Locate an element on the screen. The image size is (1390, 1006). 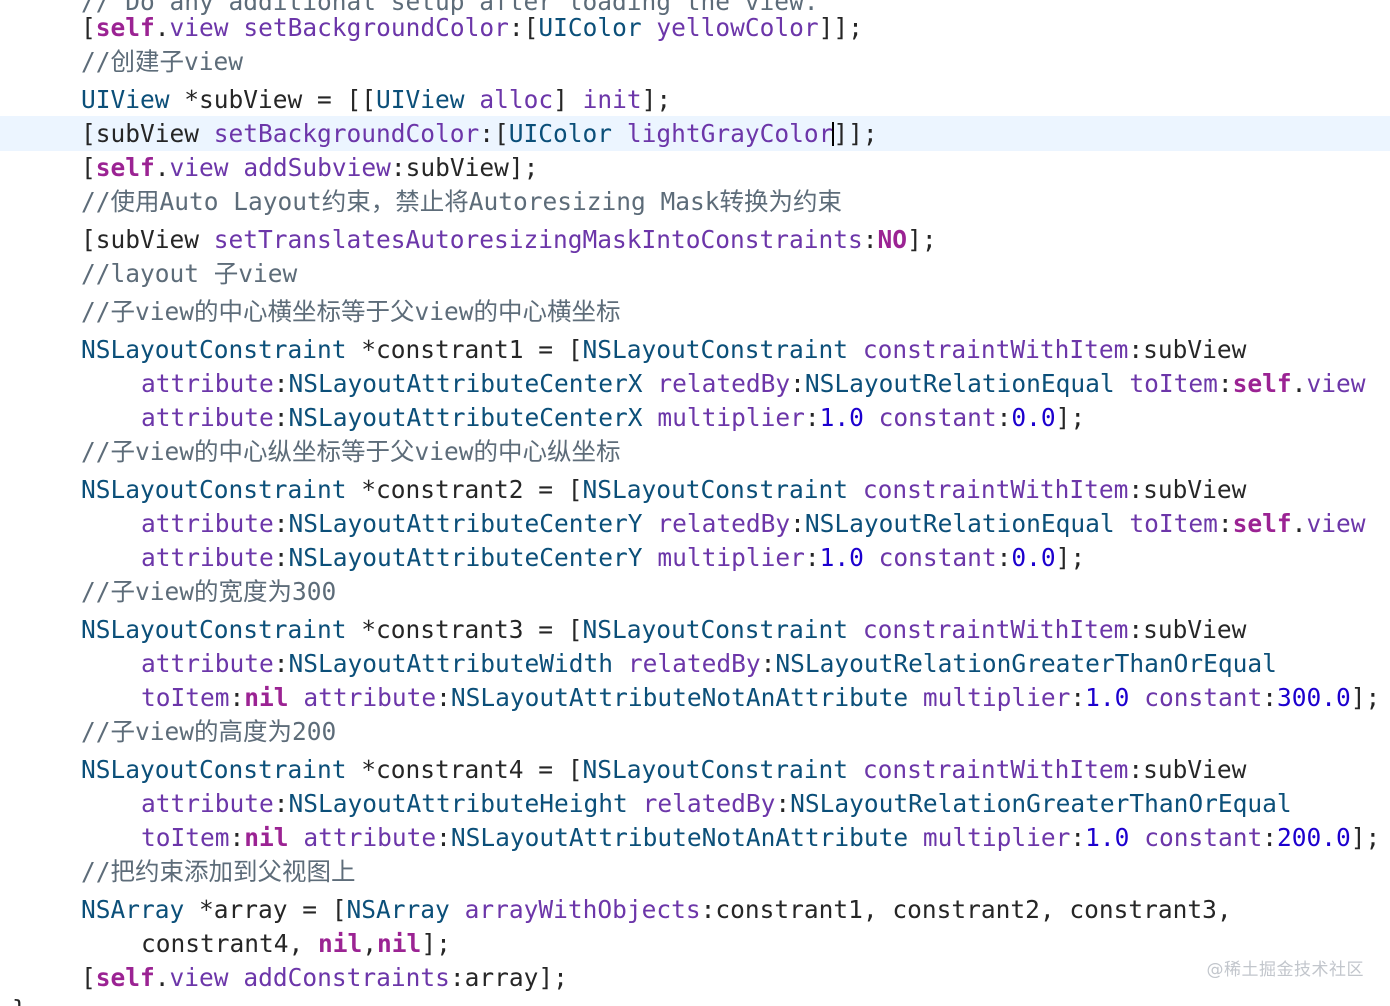
code-text: *constrant3 = [ is located at coordinates (464, 629).